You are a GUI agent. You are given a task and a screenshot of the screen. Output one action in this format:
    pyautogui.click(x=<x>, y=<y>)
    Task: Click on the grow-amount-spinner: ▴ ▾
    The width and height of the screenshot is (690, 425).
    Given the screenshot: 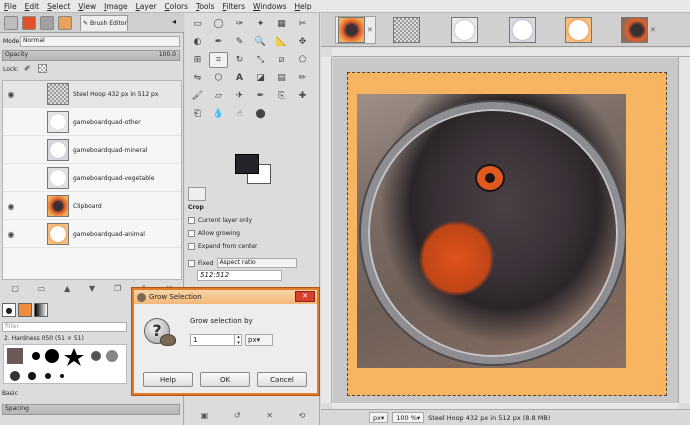 What is the action you would take?
    pyautogui.click(x=238, y=340)
    